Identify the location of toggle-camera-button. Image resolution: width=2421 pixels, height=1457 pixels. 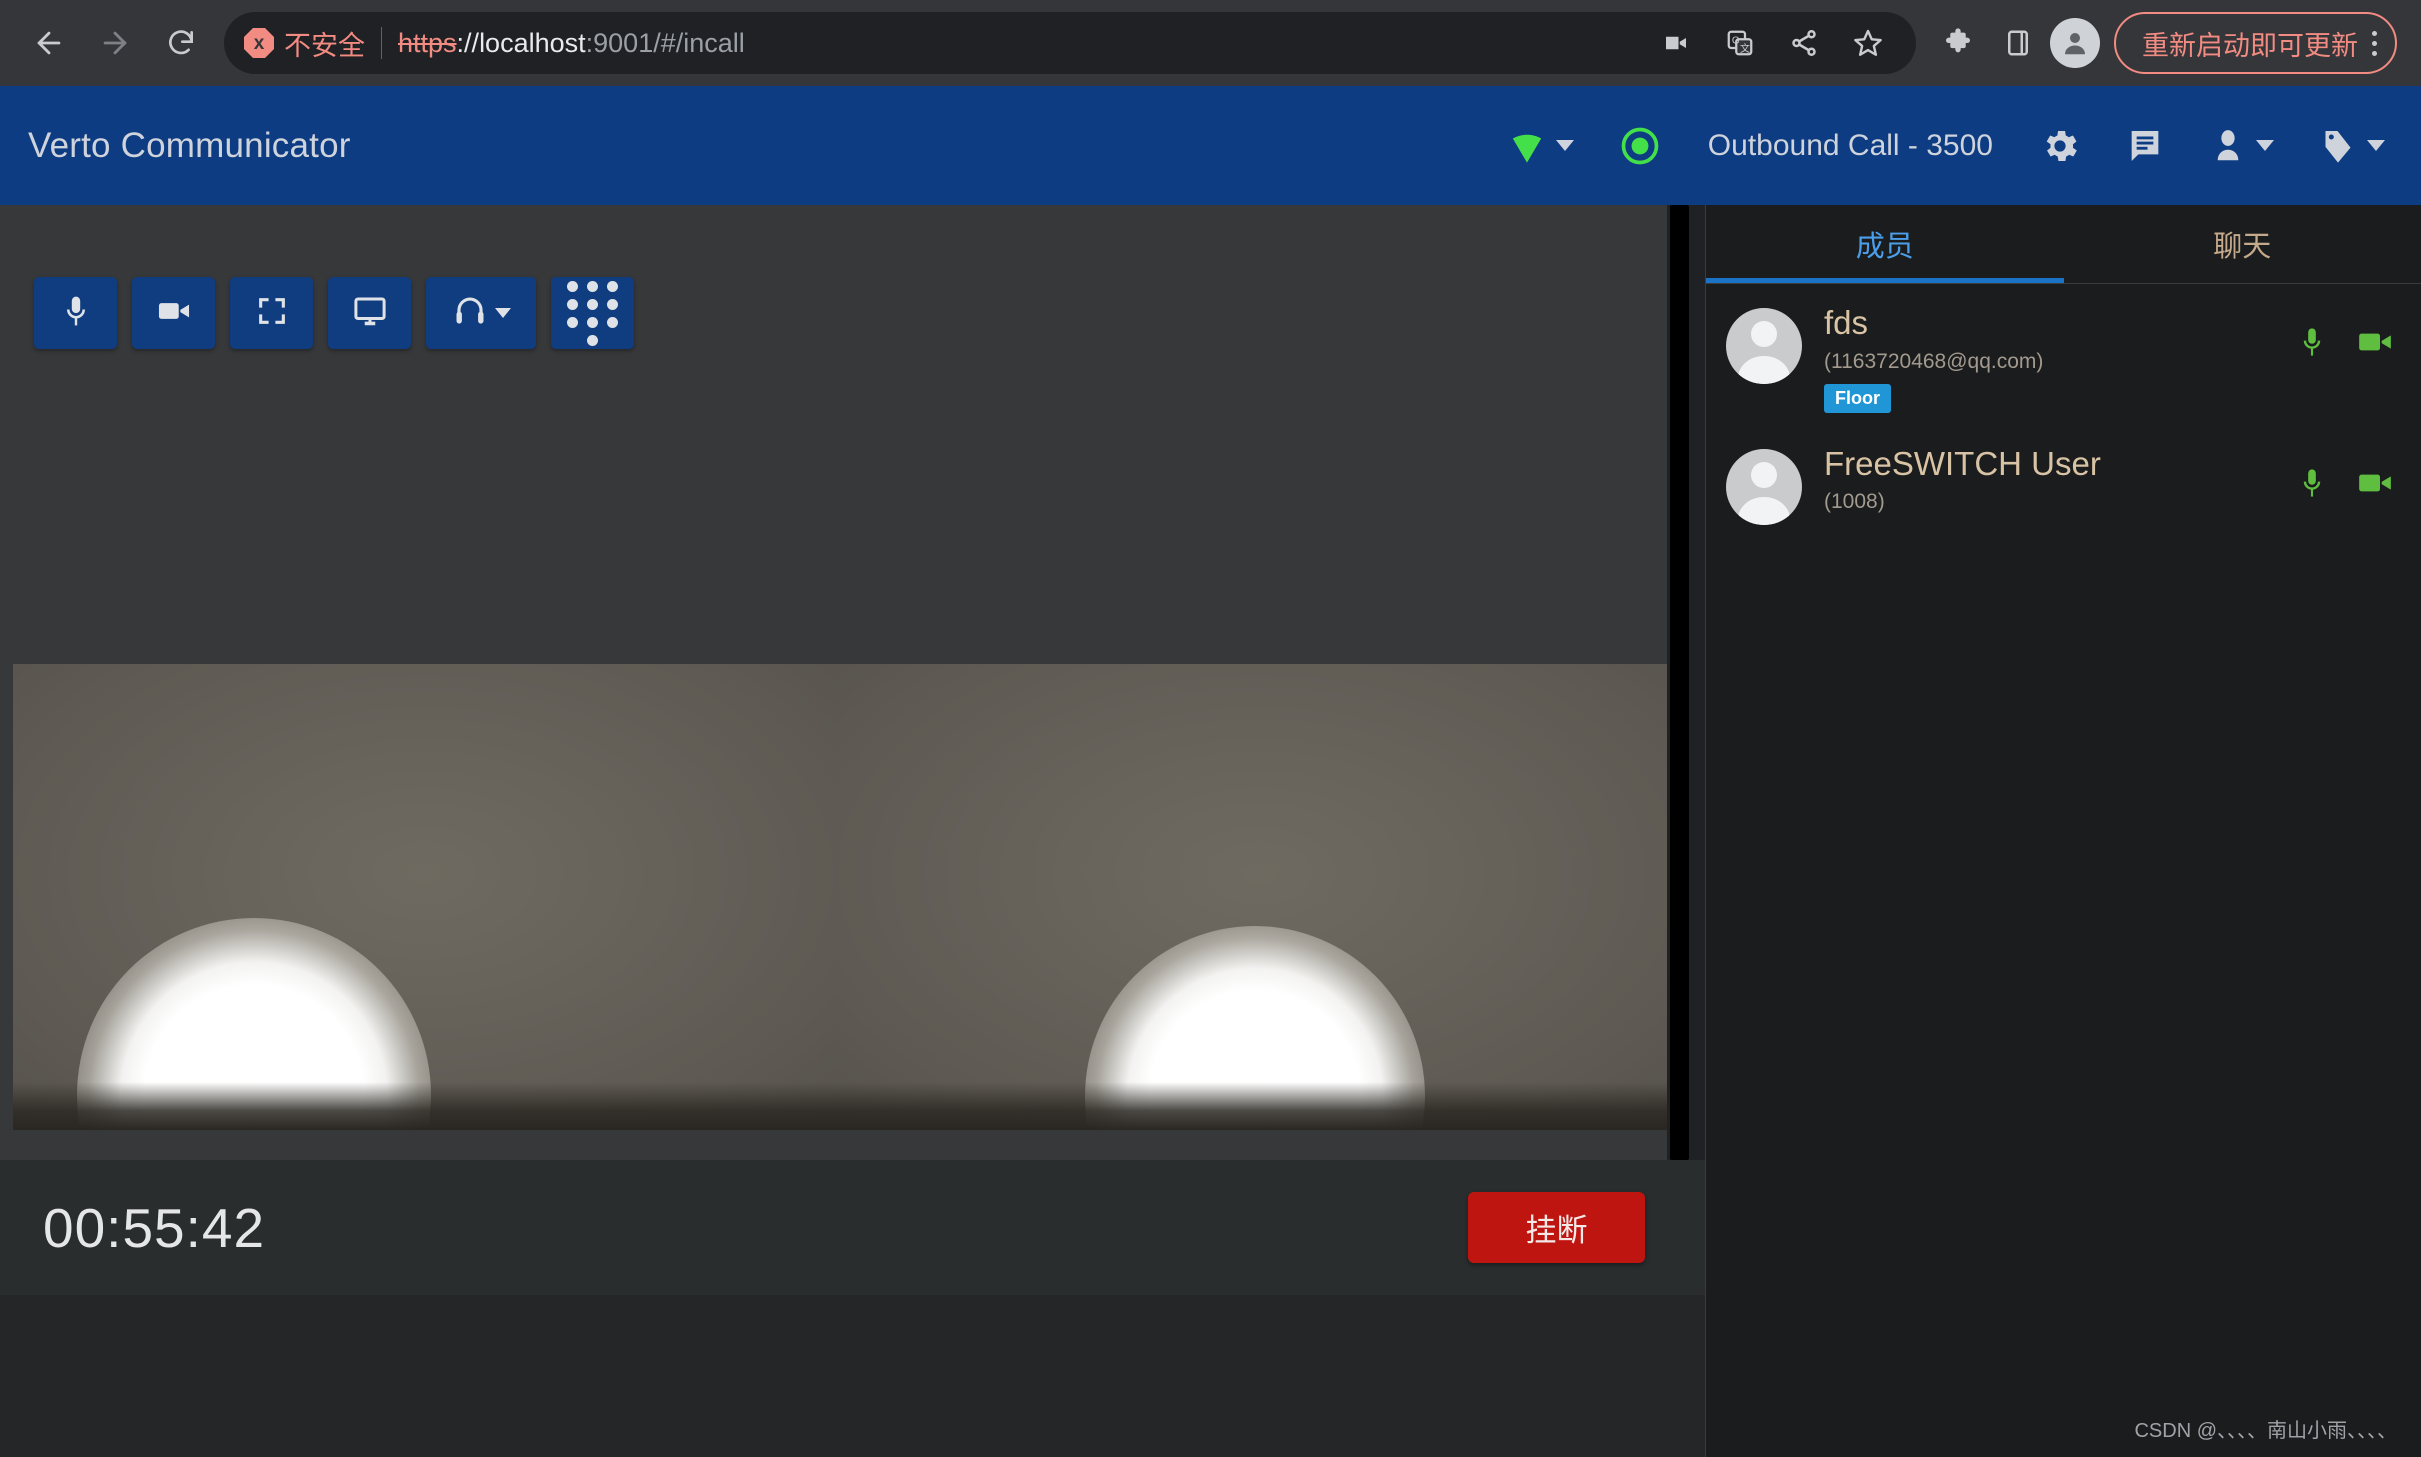
(173, 313).